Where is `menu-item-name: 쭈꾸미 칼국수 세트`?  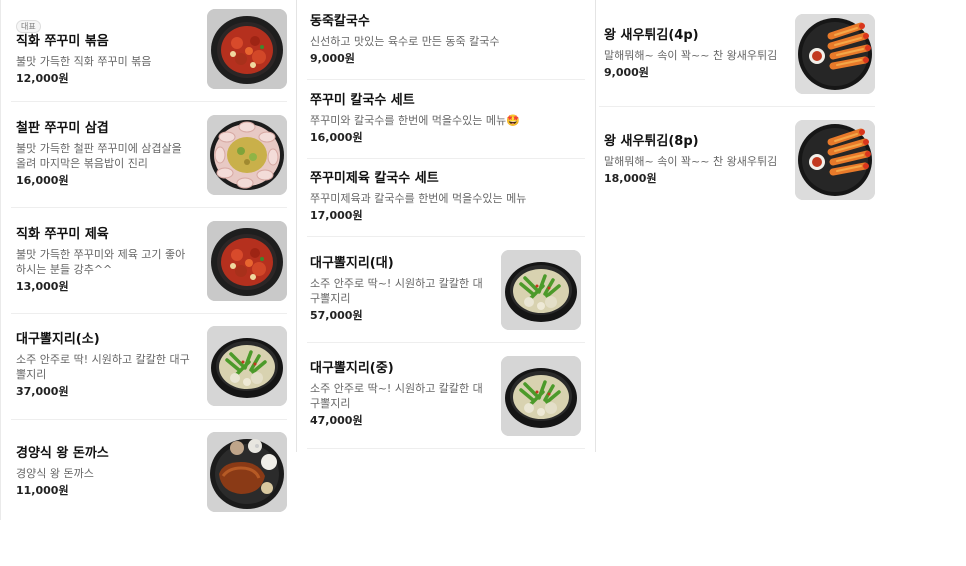 menu-item-name: 쭈꾸미 칼국수 세트 is located at coordinates (362, 100).